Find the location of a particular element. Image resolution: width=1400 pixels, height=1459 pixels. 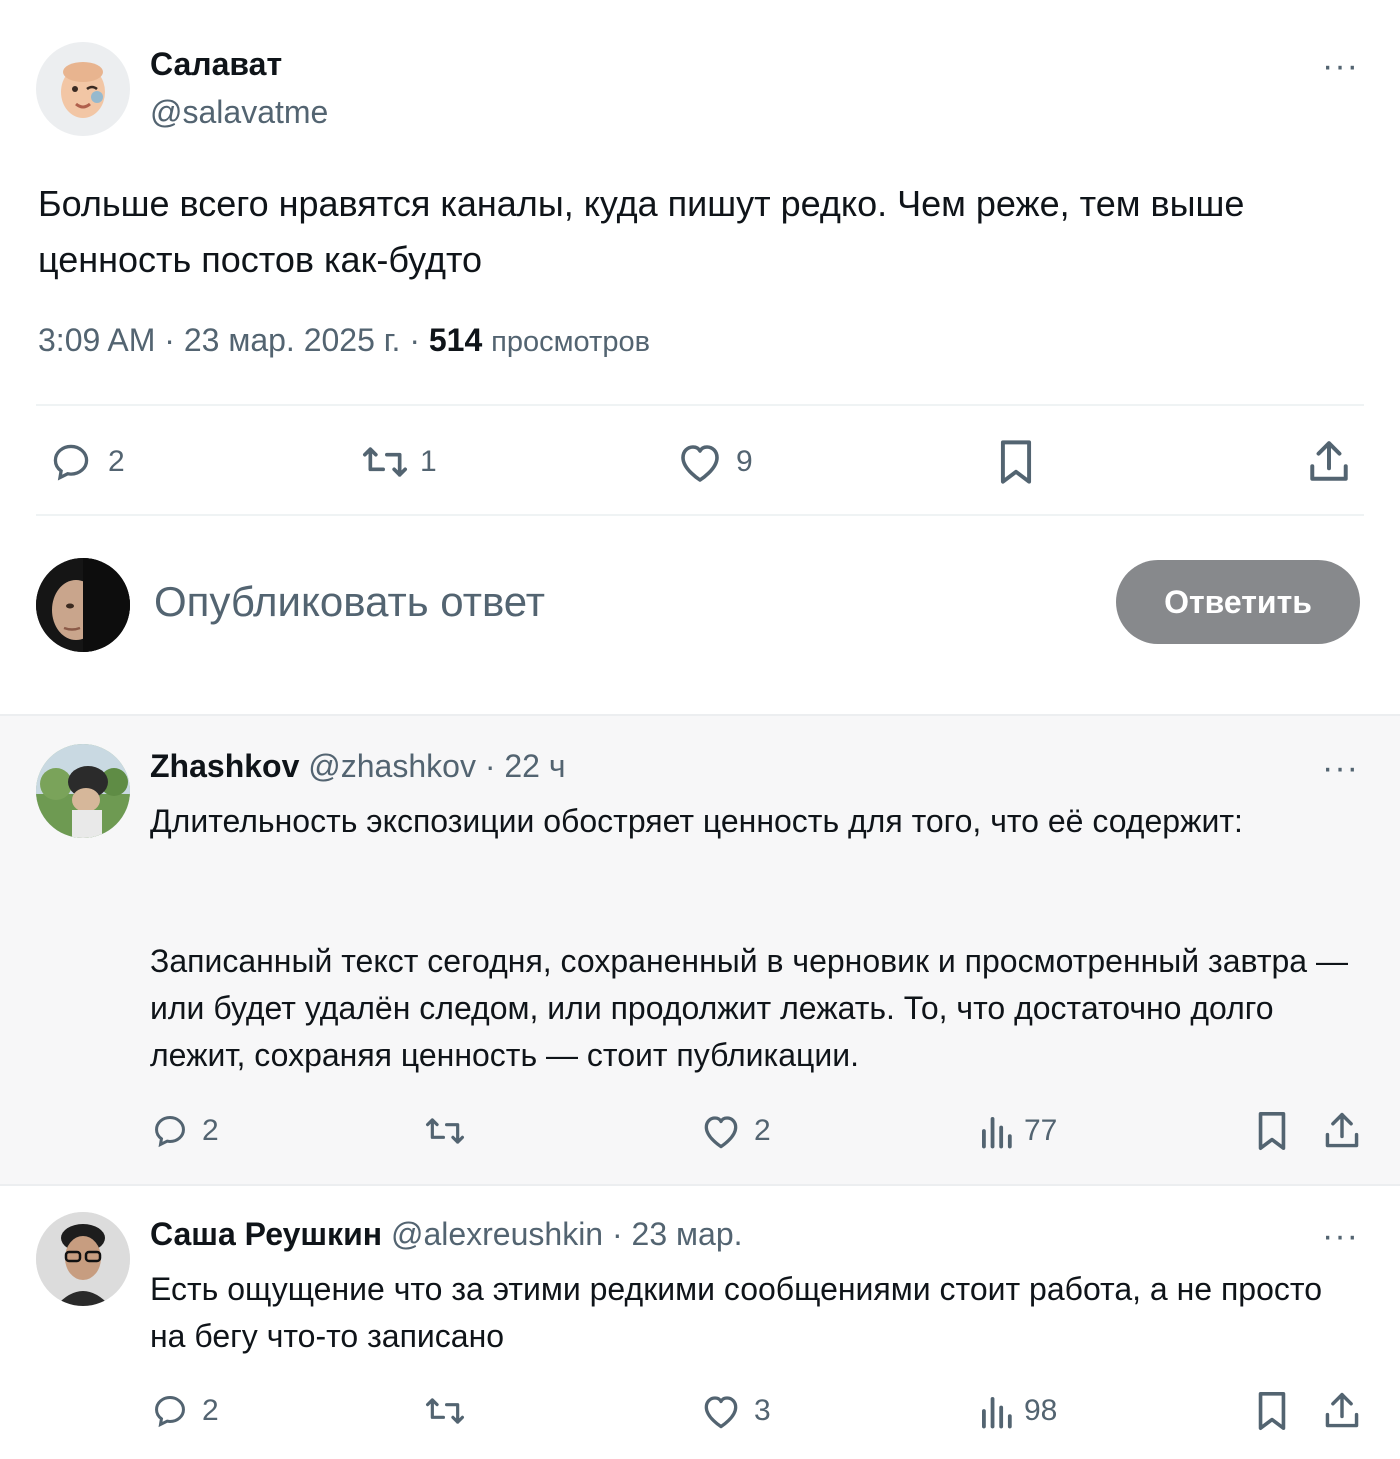

reply-author-handle: @alexreushkin is located at coordinates (497, 1234).